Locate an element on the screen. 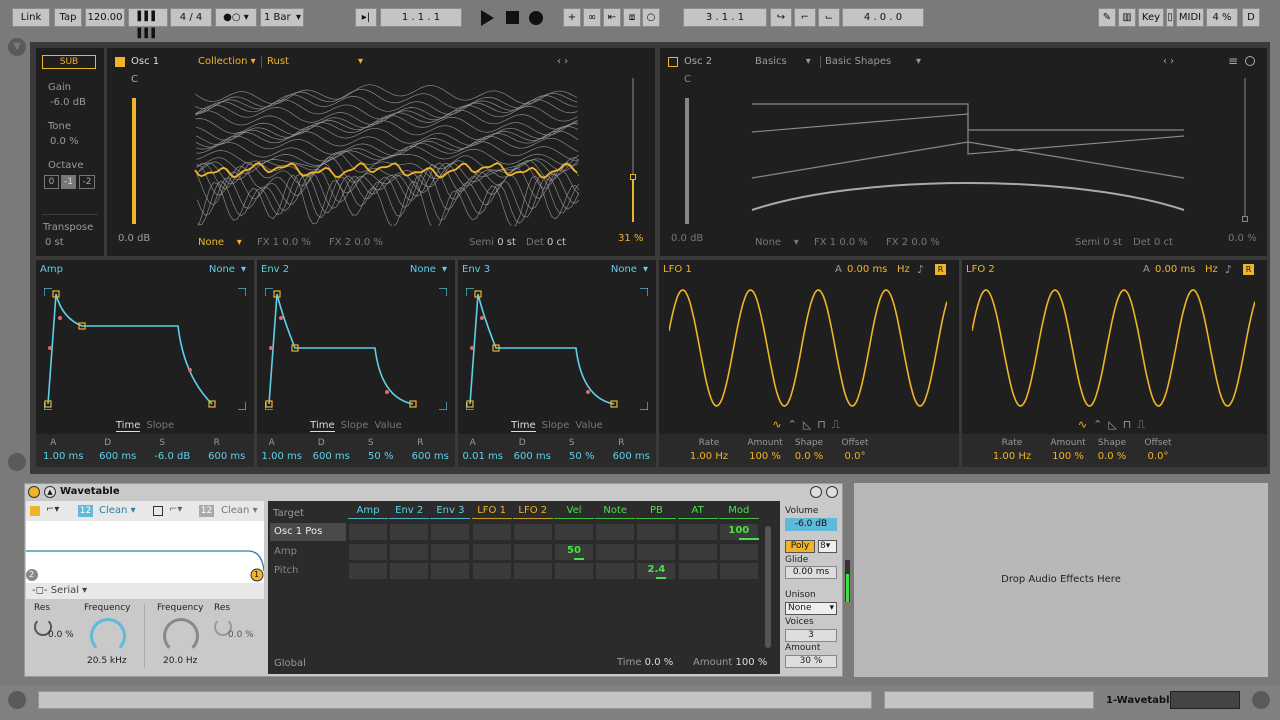  triangle-shape-icon: ⌃ is located at coordinates (795, 424).